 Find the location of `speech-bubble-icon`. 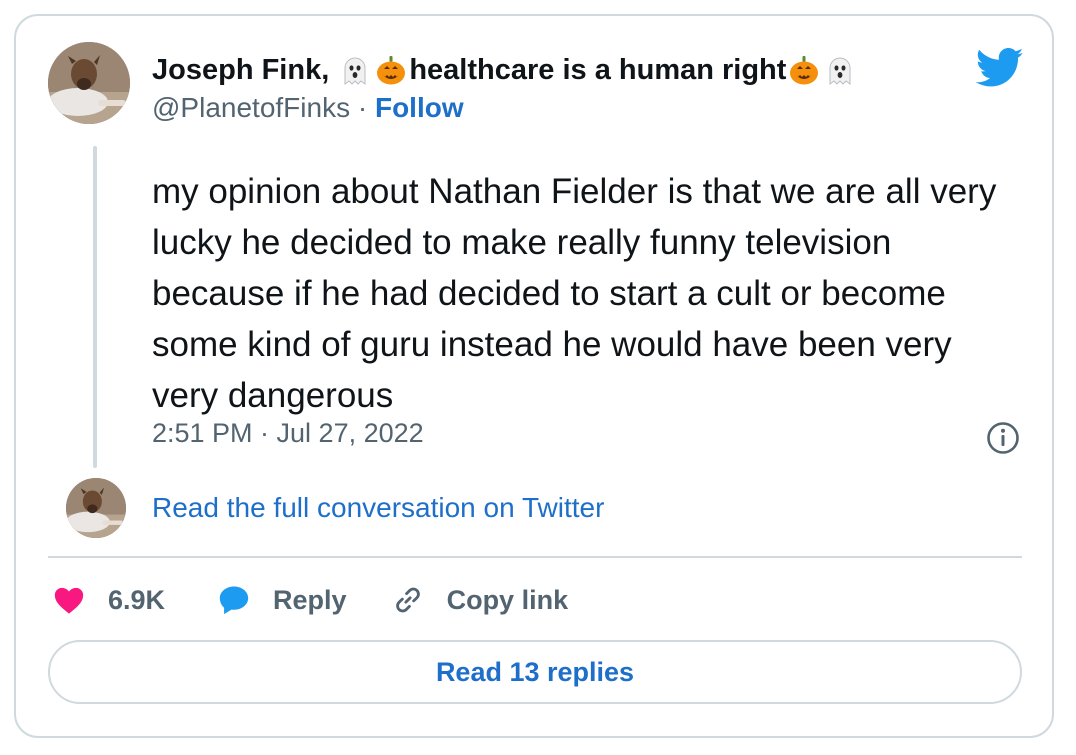

speech-bubble-icon is located at coordinates (234, 600).